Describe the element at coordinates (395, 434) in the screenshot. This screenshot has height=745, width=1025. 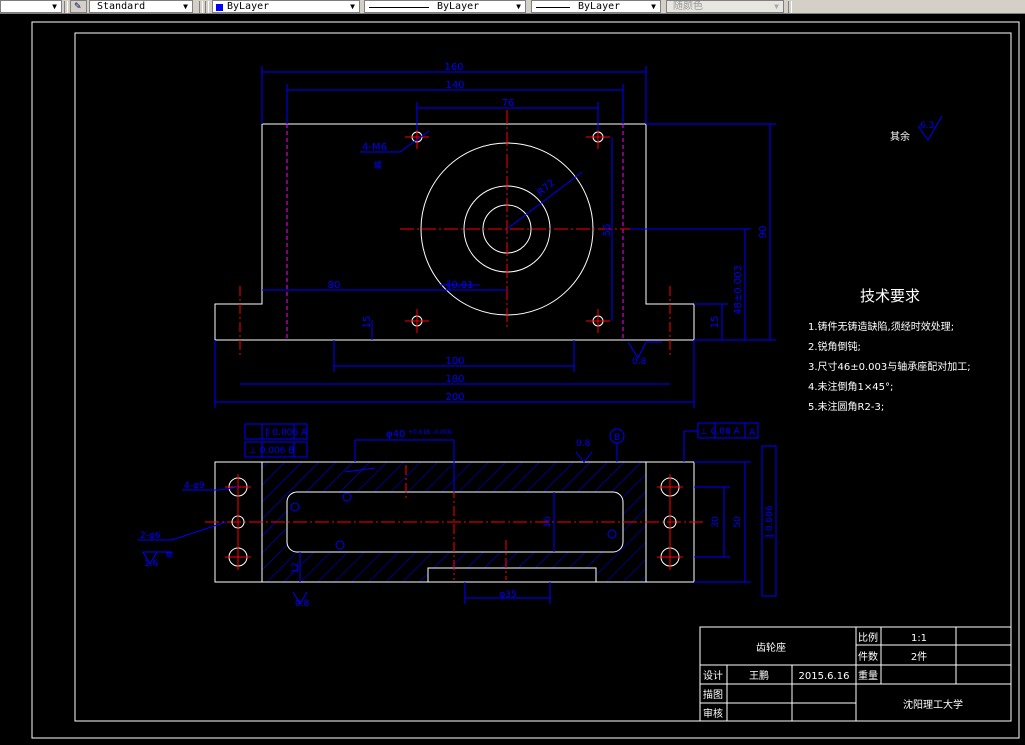
I see `dim-dia40: φ40` at that location.